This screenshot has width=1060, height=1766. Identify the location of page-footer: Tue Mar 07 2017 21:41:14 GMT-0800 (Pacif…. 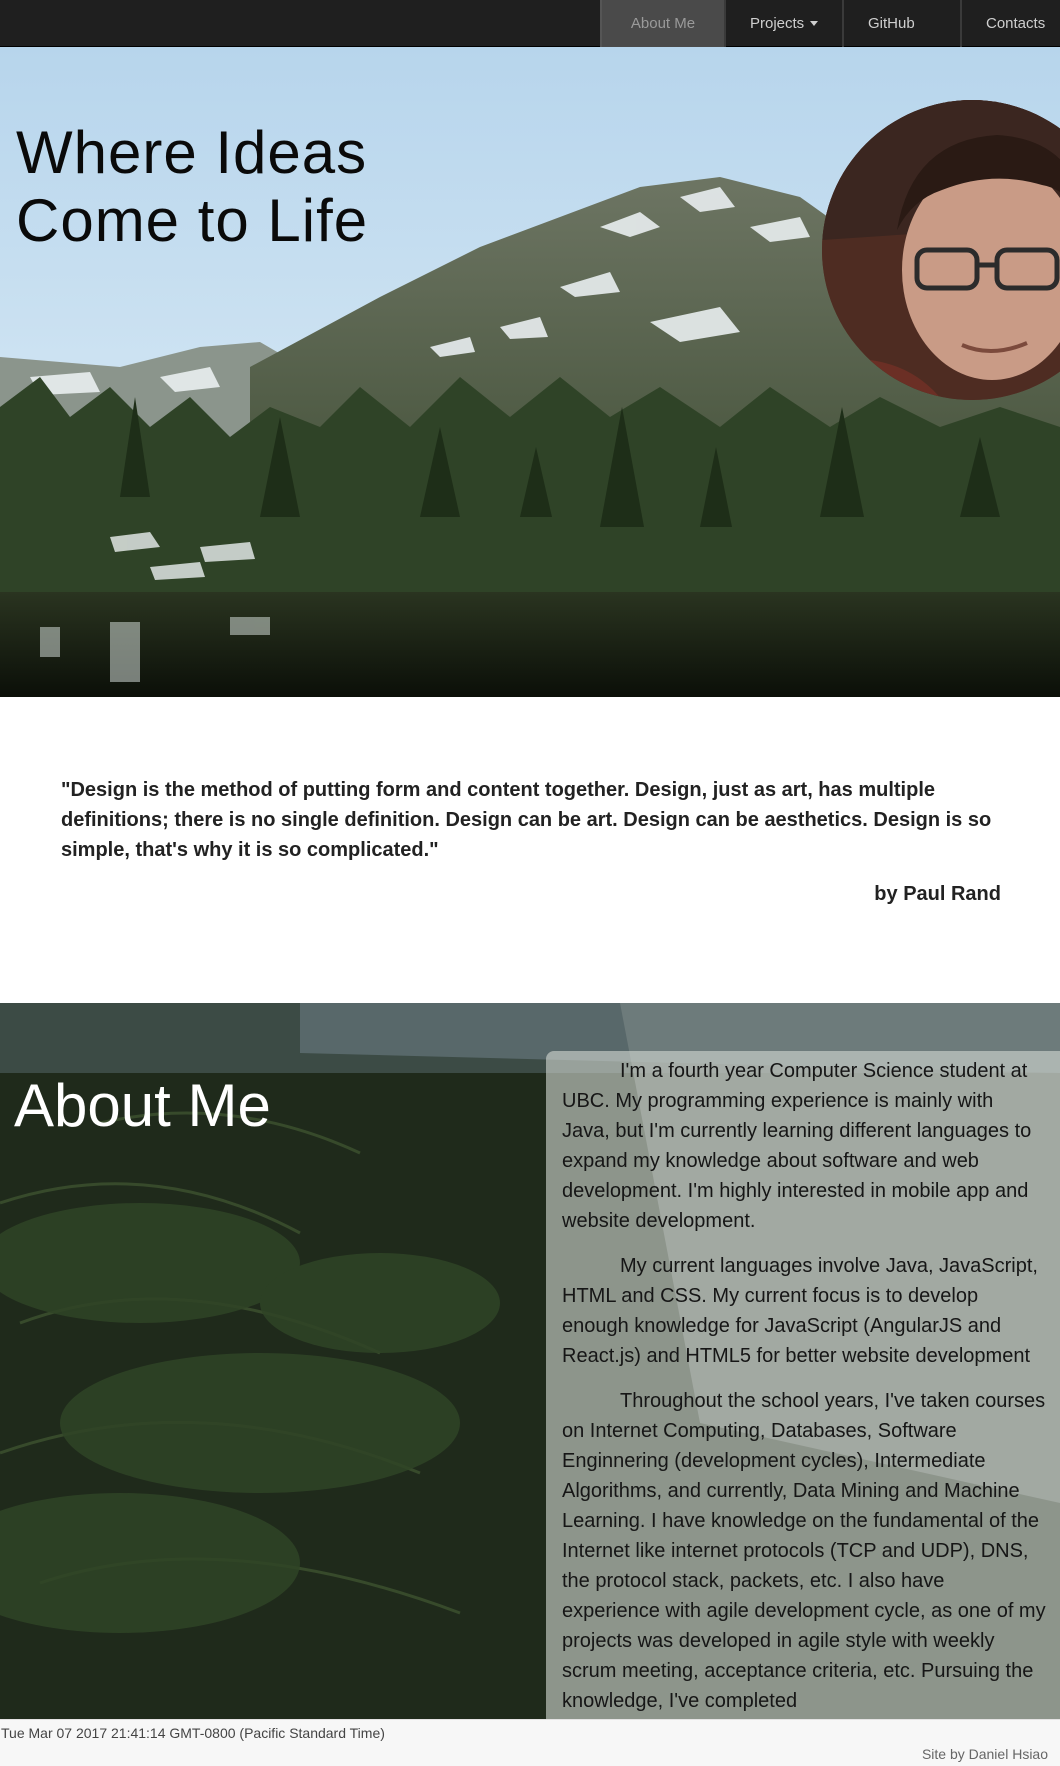
(530, 1742).